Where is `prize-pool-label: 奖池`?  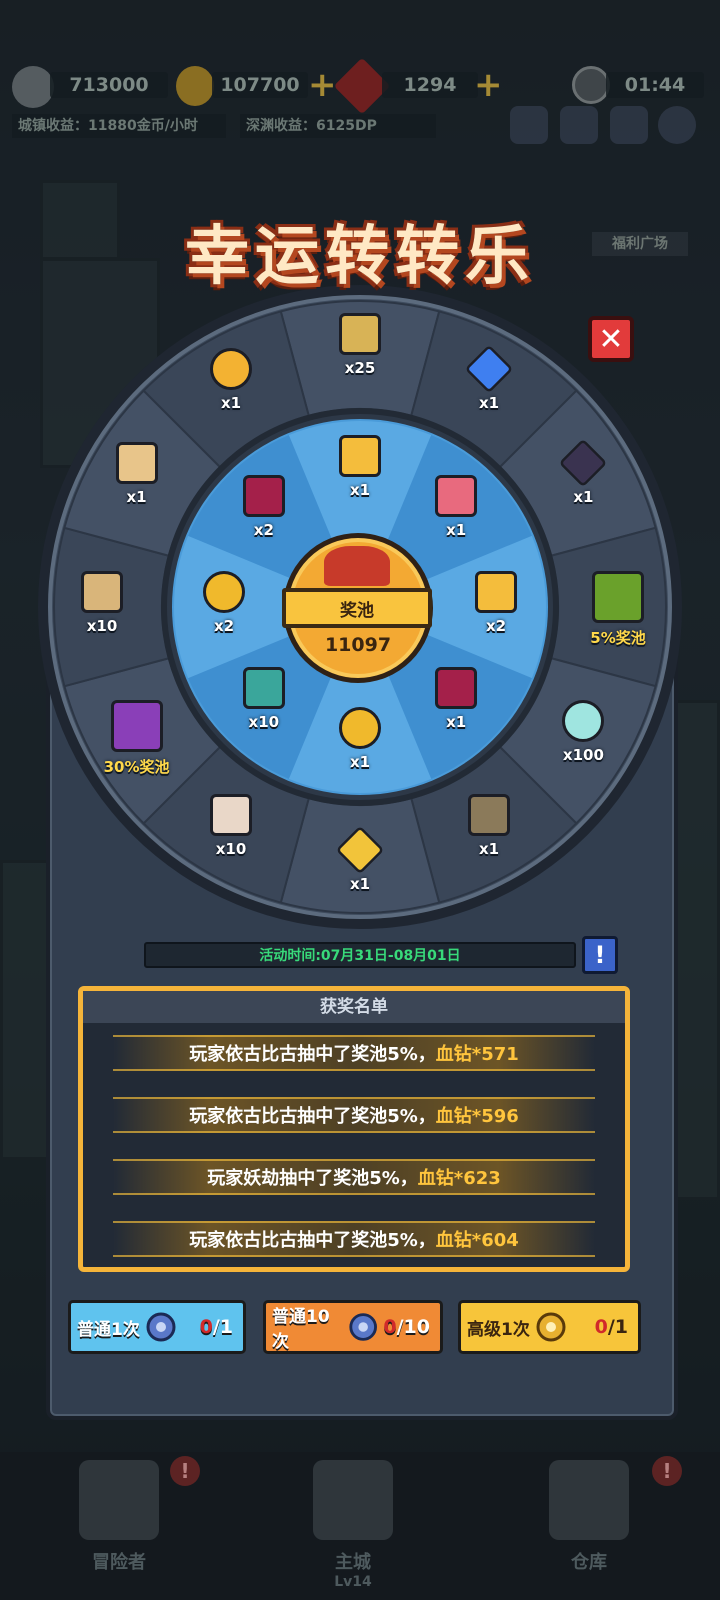 prize-pool-label: 奖池 is located at coordinates (357, 608).